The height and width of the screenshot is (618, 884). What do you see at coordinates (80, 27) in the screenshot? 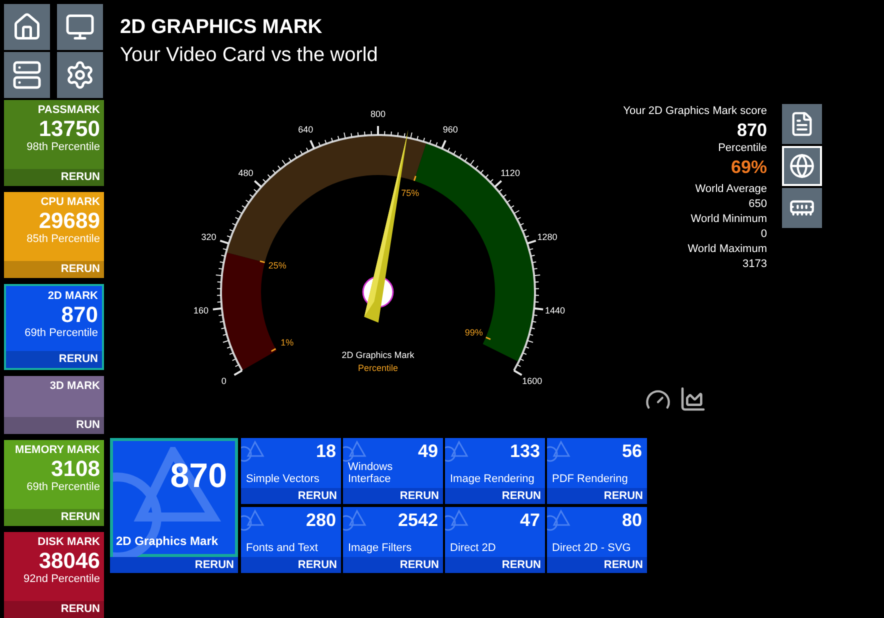
I see `monitor-button` at bounding box center [80, 27].